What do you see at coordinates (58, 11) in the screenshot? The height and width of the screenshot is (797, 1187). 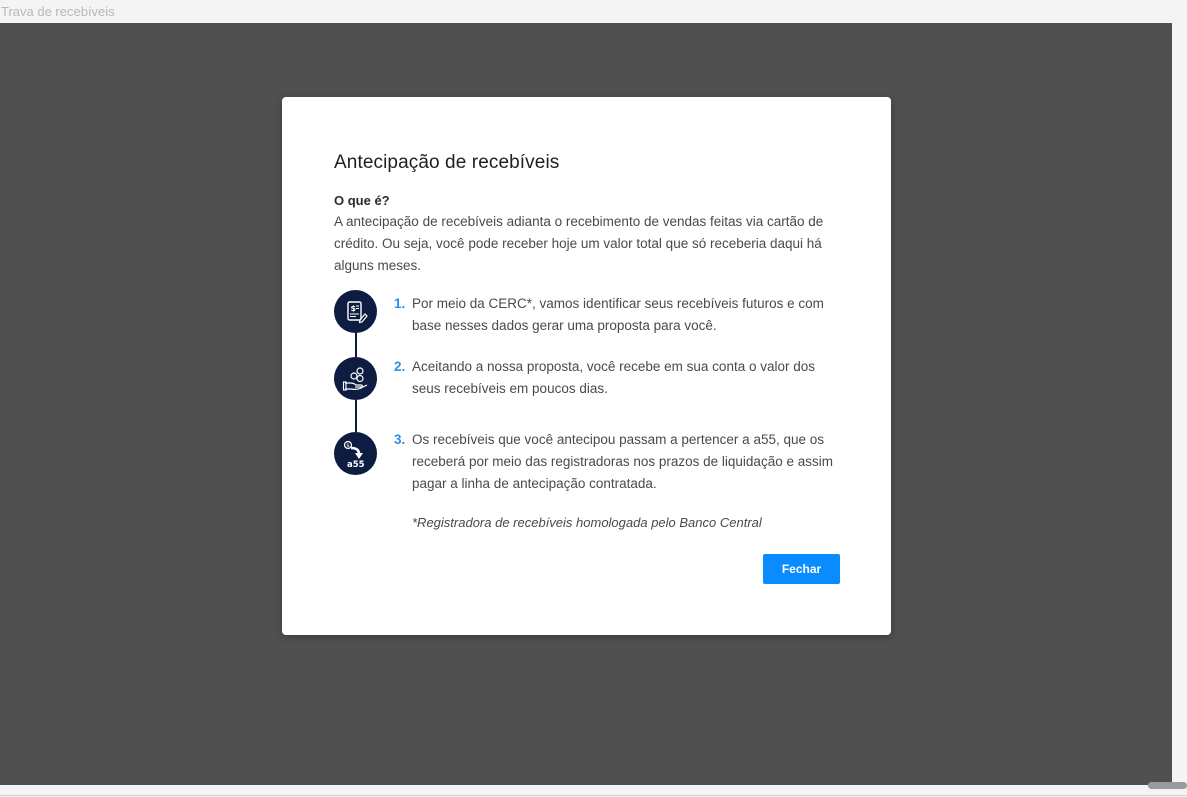 I see `page-title: Trava de recebíveis` at bounding box center [58, 11].